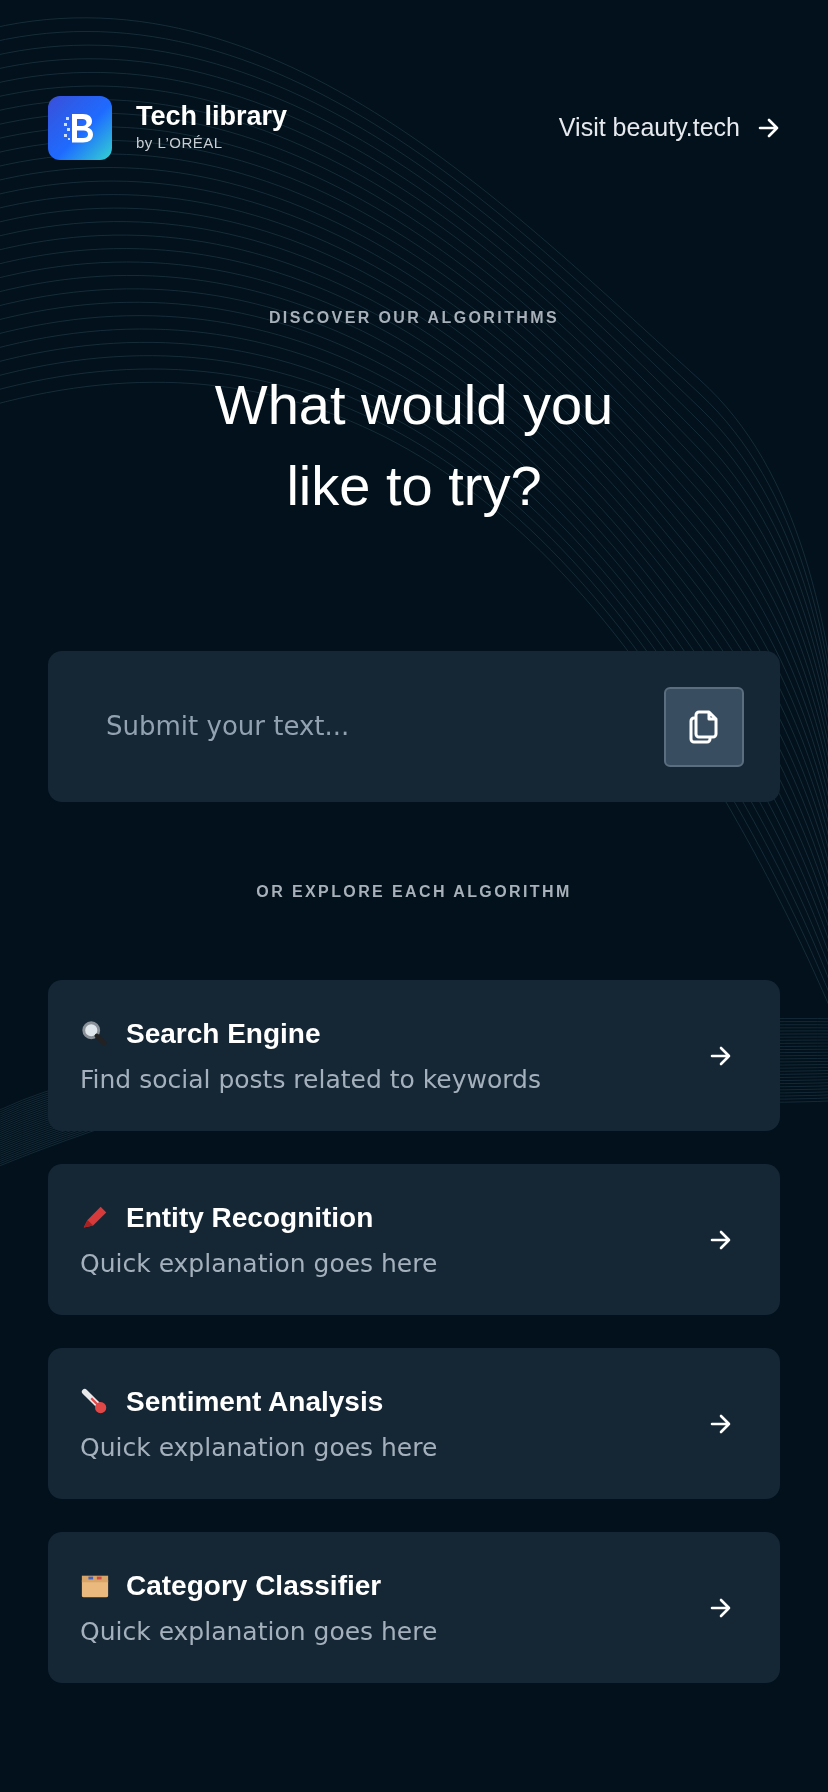  What do you see at coordinates (255, 1402) in the screenshot?
I see `card-title: Sentiment Analysis` at bounding box center [255, 1402].